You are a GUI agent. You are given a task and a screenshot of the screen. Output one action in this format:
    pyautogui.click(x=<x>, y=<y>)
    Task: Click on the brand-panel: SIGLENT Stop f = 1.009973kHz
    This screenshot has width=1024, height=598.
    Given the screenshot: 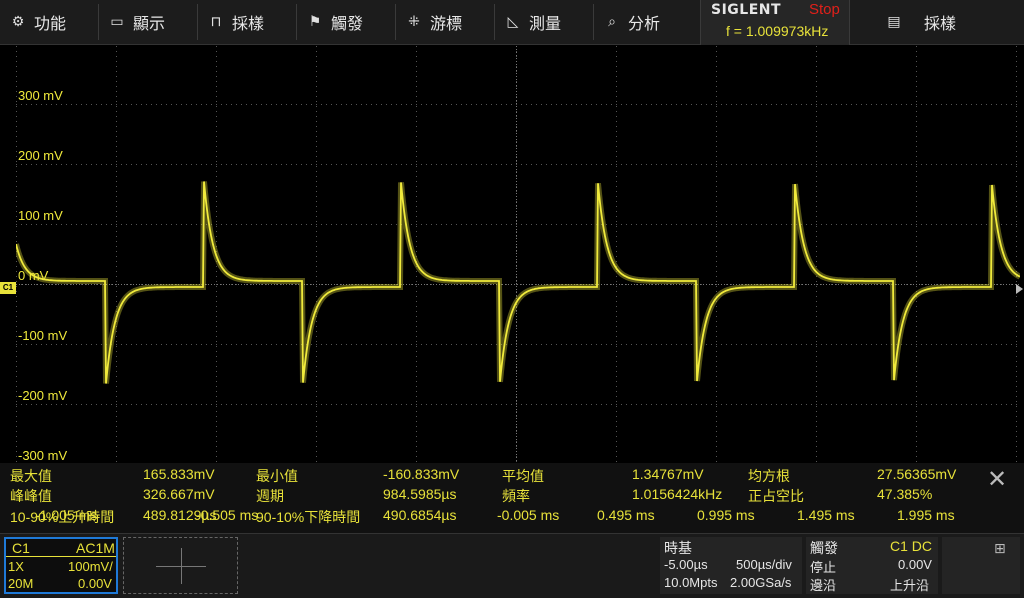 What is the action you would take?
    pyautogui.click(x=775, y=22)
    